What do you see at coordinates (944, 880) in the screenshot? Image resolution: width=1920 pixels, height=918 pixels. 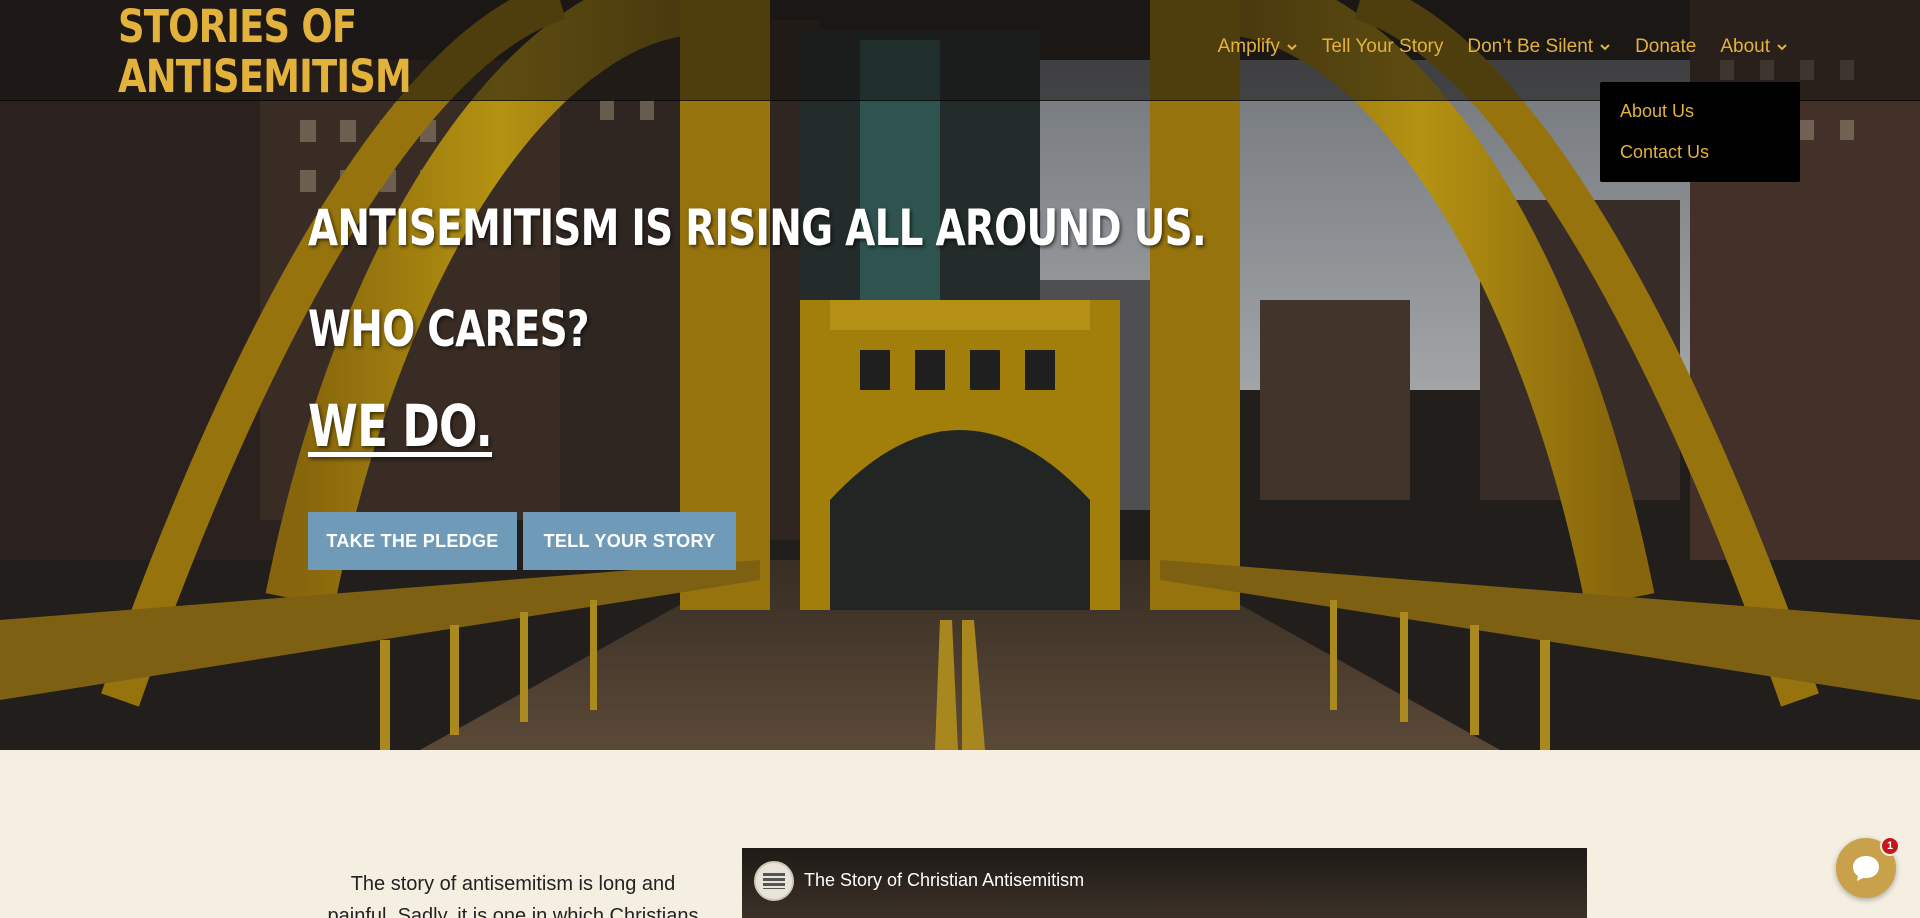 I see `video-title: The Story of Christian Antisemitism` at bounding box center [944, 880].